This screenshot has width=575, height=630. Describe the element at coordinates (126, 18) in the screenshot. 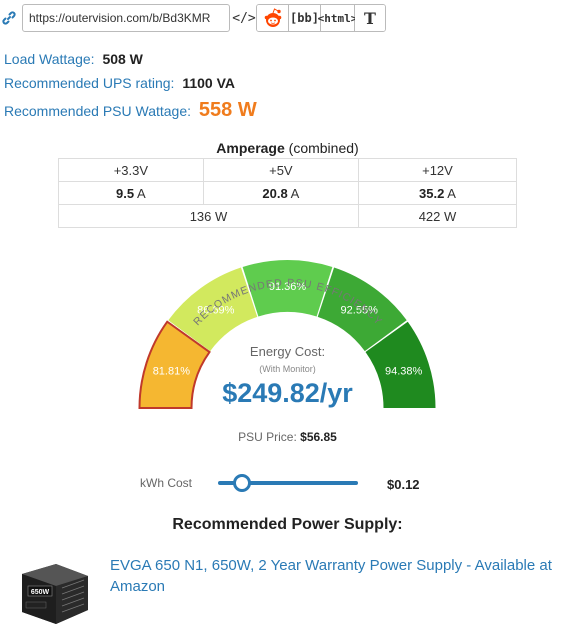

I see `share-url-input` at that location.